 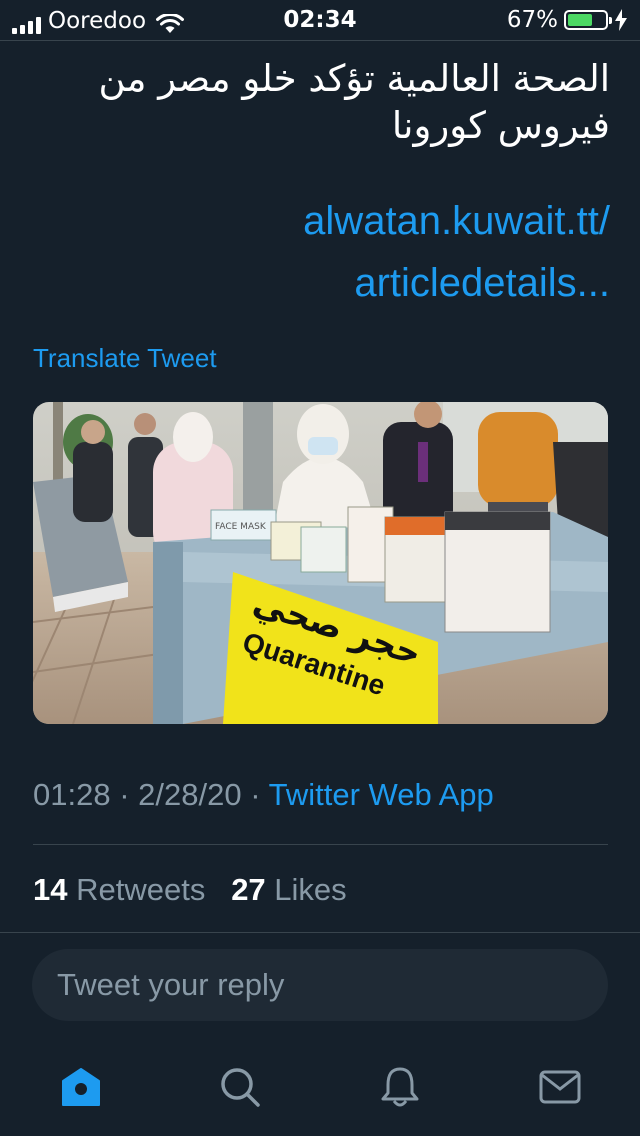 What do you see at coordinates (125, 358) in the screenshot?
I see `translate-tweet-link: Translate Tweet` at bounding box center [125, 358].